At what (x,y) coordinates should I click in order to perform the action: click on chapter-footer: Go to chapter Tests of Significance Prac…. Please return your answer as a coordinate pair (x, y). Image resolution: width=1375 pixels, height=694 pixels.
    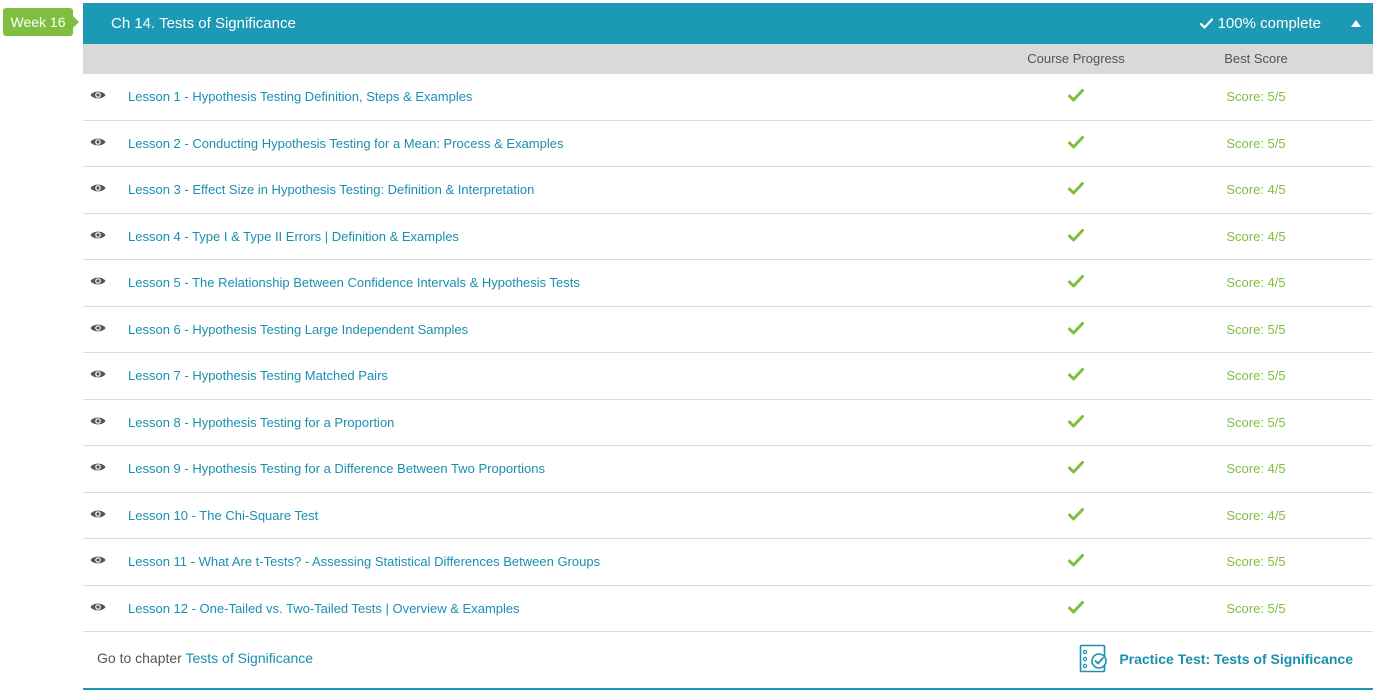
    Looking at the image, I should click on (728, 661).